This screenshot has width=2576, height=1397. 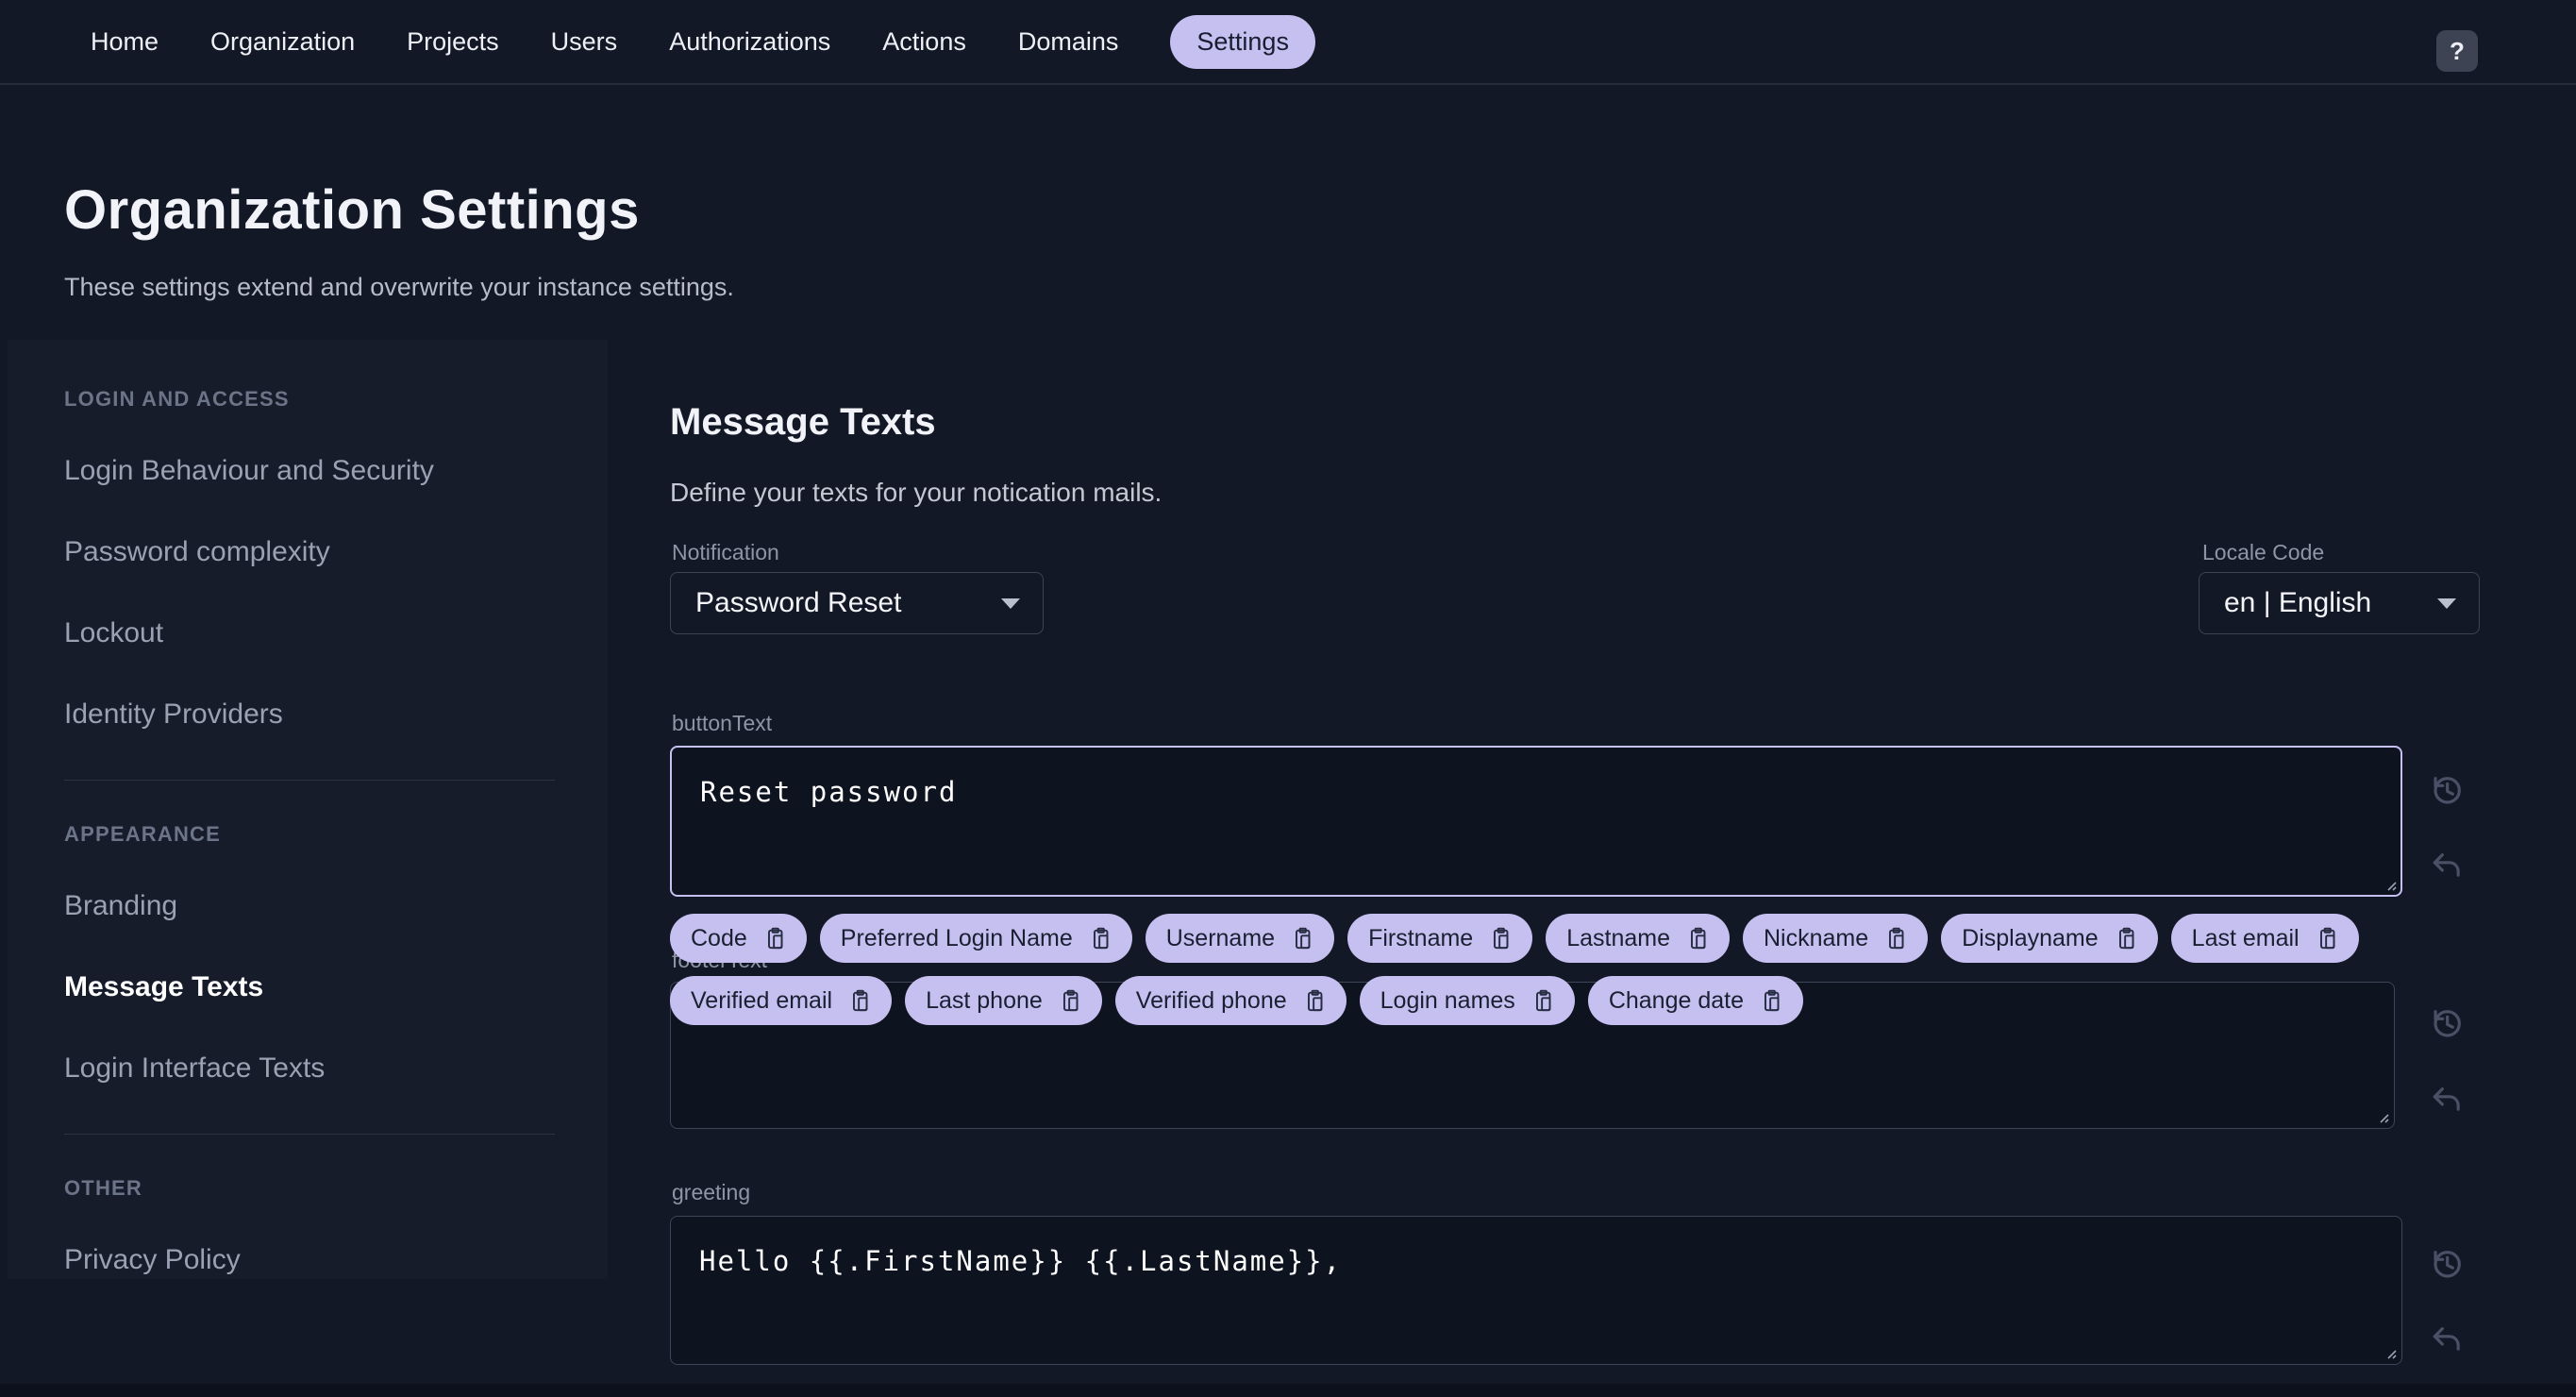 I want to click on nav-item-authorizations: Authorizations, so click(x=749, y=42).